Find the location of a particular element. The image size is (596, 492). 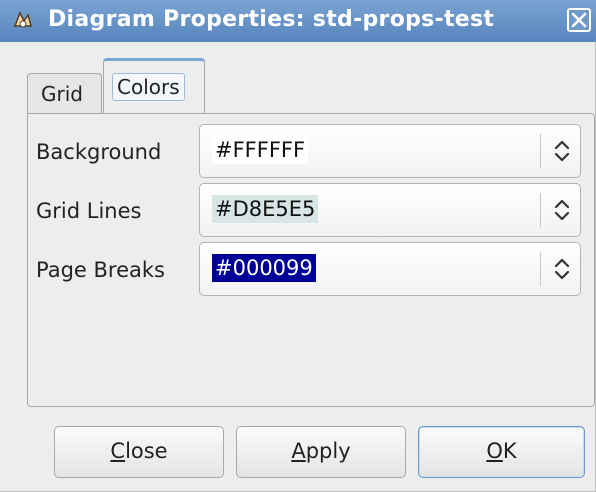

background-label: Background is located at coordinates (99, 152).